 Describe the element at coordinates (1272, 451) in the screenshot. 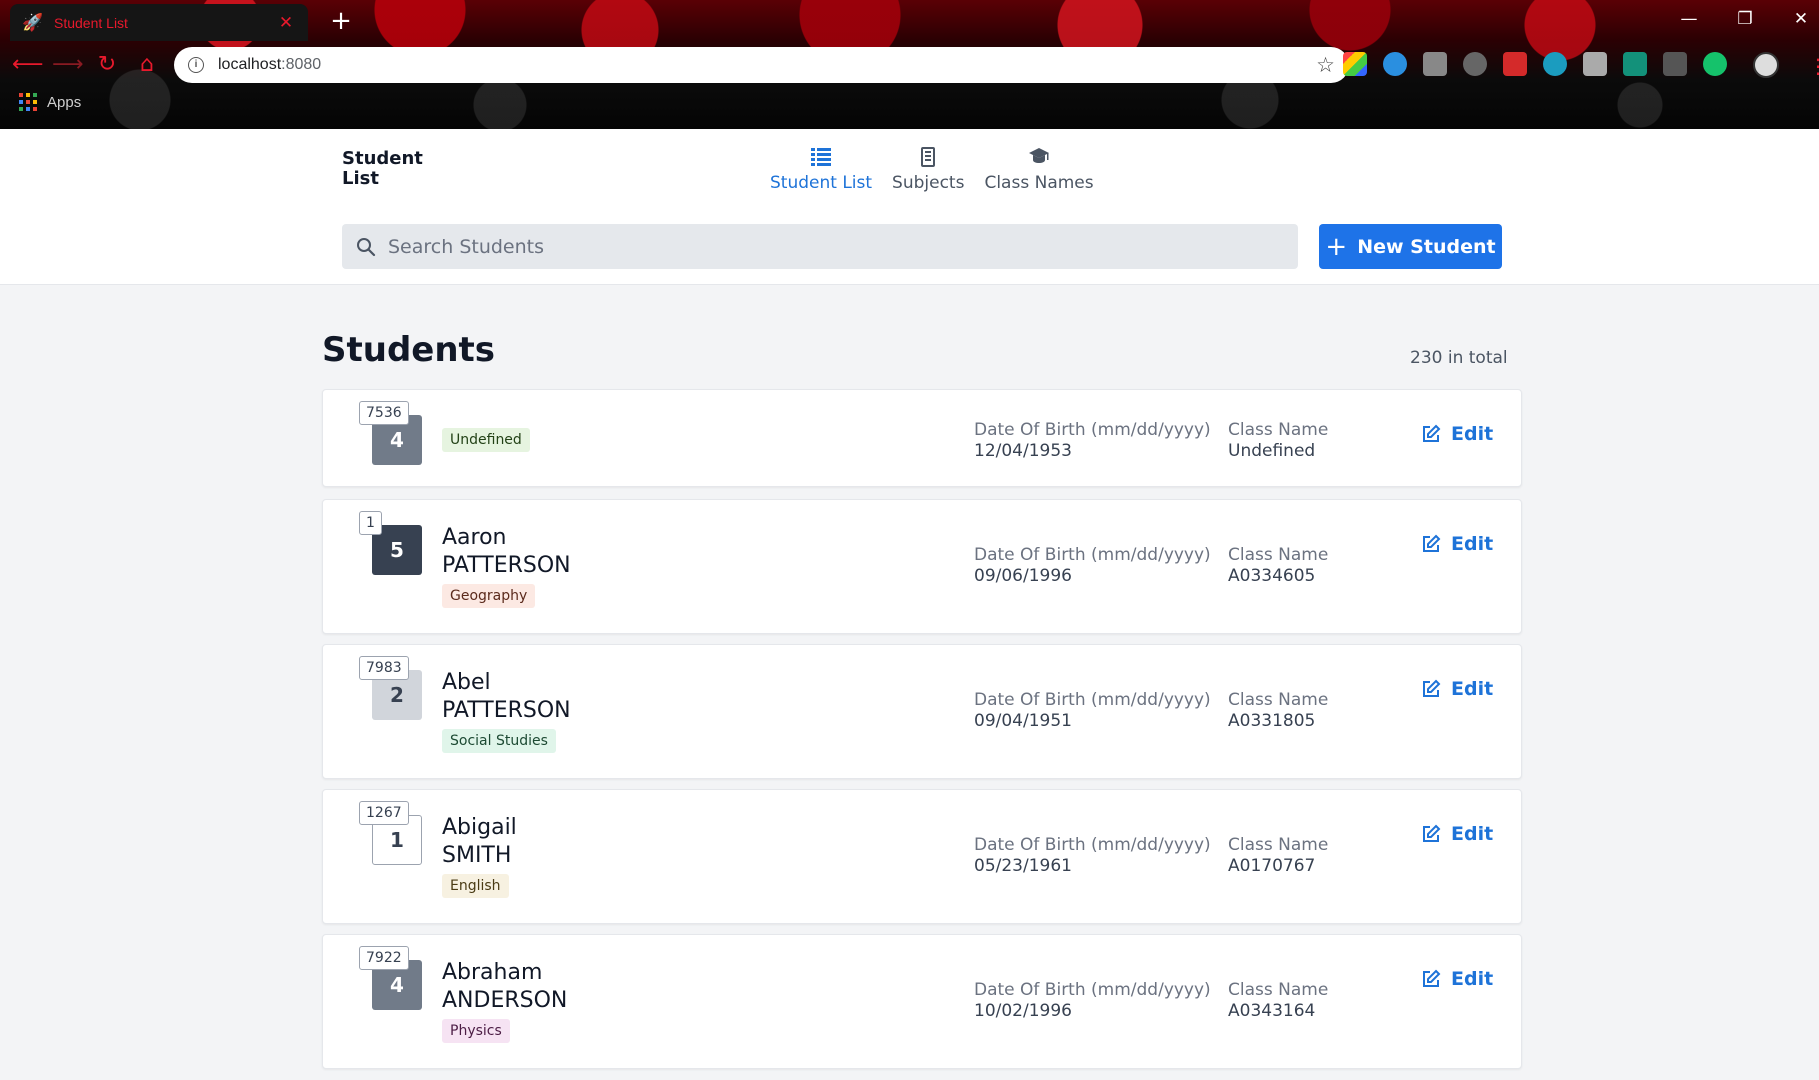

I see `class-name-value: Undefined` at that location.